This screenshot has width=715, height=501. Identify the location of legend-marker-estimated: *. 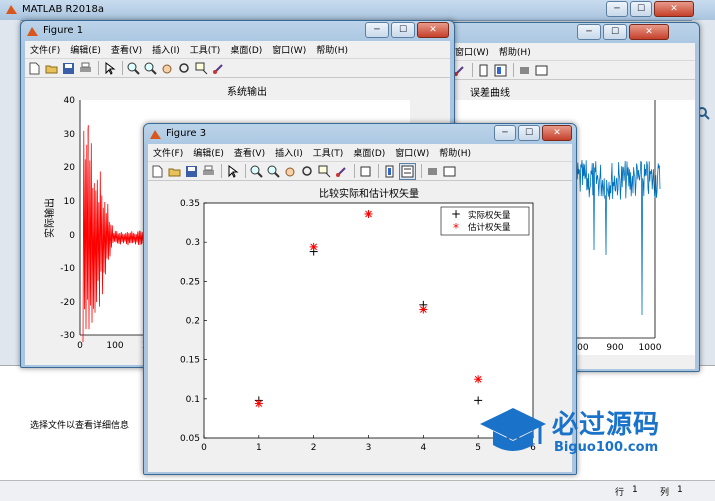
(456, 228).